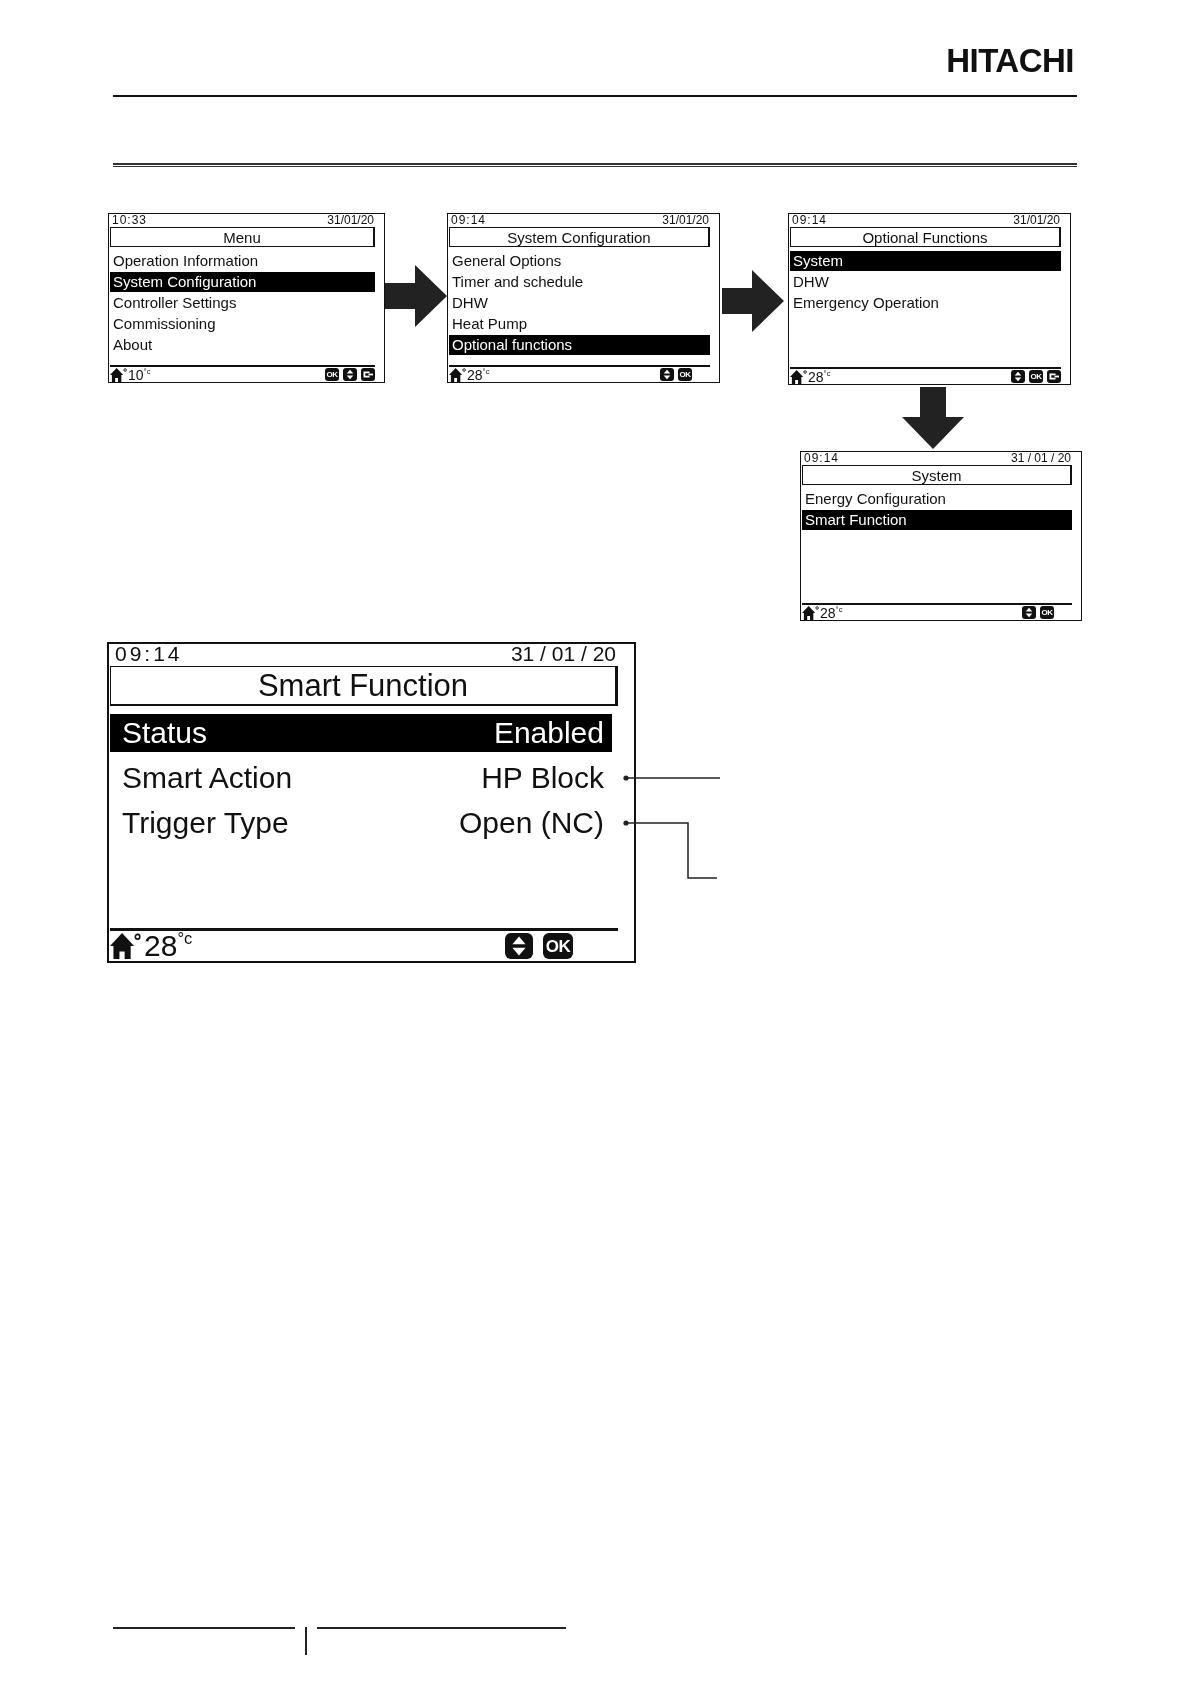 The image size is (1191, 1684). I want to click on menu-item: Energy Configuration, so click(937, 499).